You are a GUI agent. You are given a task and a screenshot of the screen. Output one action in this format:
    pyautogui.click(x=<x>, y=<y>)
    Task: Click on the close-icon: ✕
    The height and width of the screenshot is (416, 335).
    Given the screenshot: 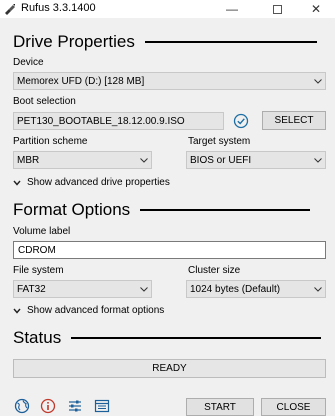 What is the action you would take?
    pyautogui.click(x=316, y=9)
    